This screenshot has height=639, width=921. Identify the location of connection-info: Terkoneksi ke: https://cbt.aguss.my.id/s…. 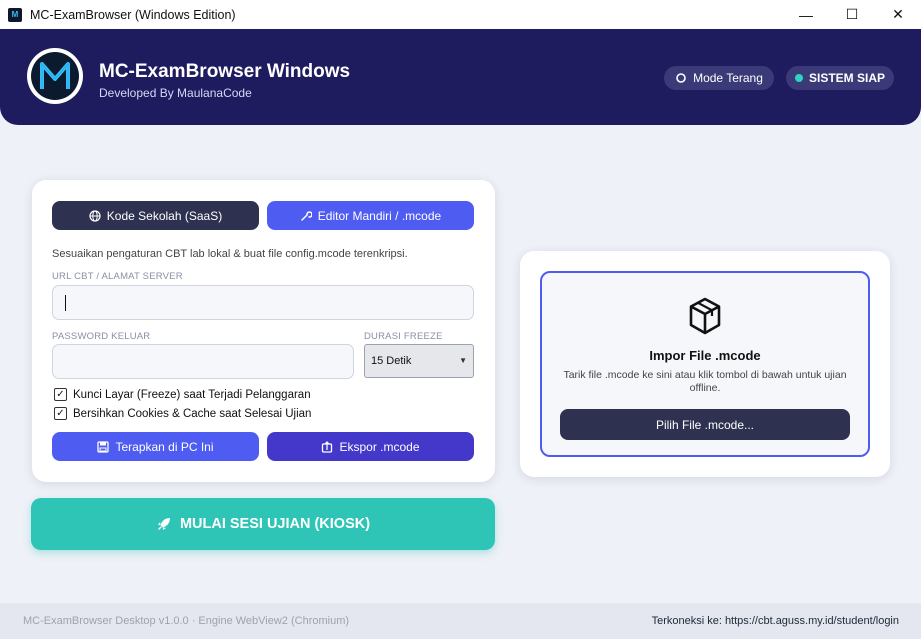
(775, 621).